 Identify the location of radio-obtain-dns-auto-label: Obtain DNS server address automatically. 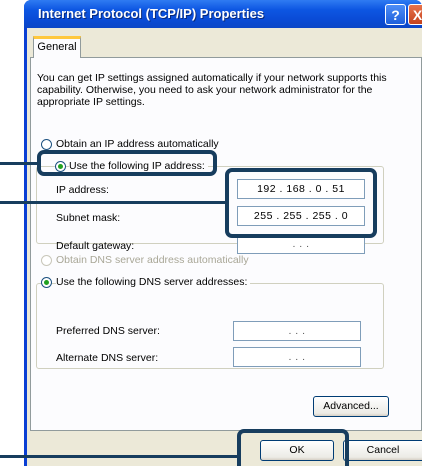
(152, 260).